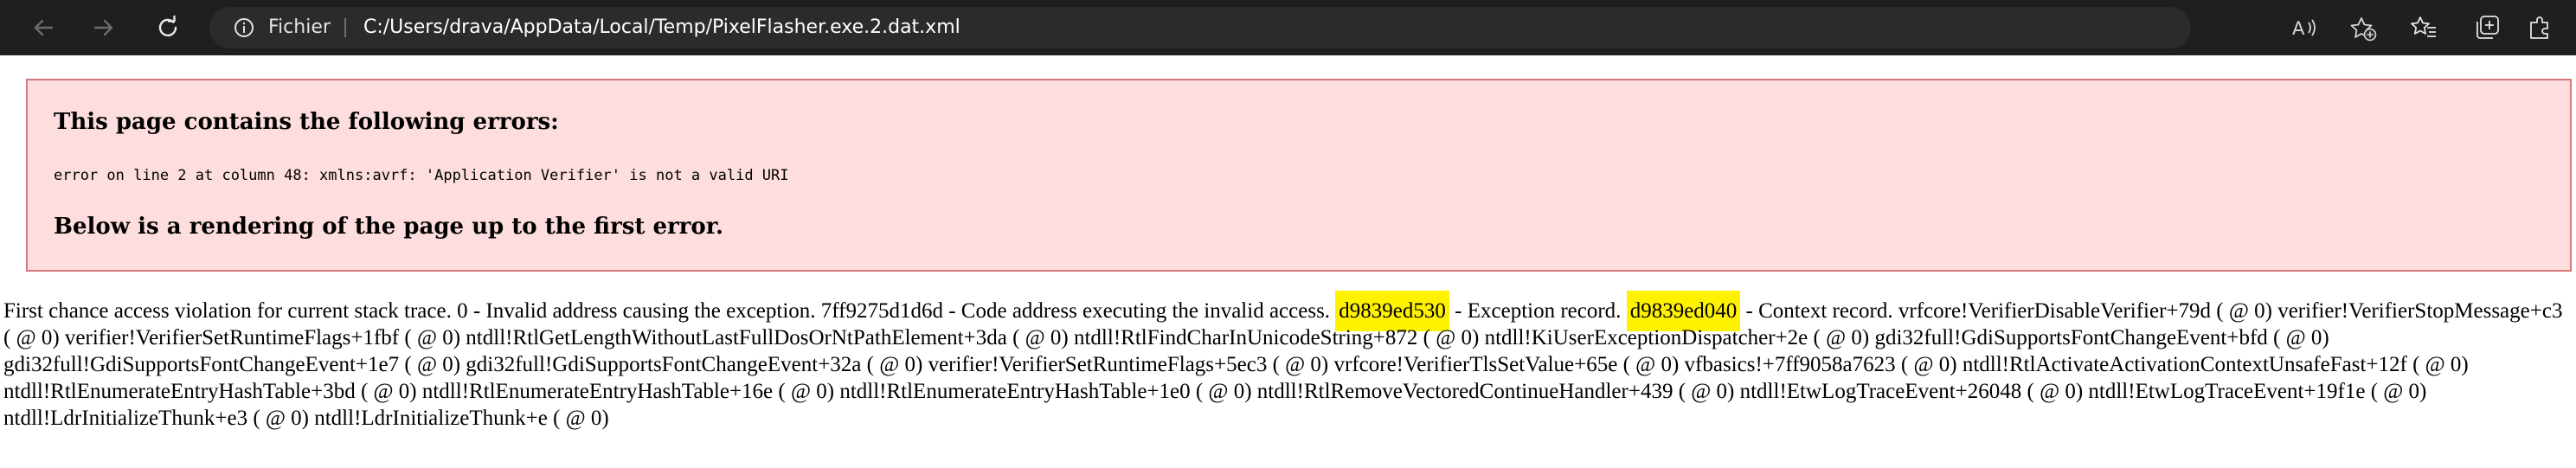  Describe the element at coordinates (244, 27) in the screenshot. I see `info-icon` at that location.